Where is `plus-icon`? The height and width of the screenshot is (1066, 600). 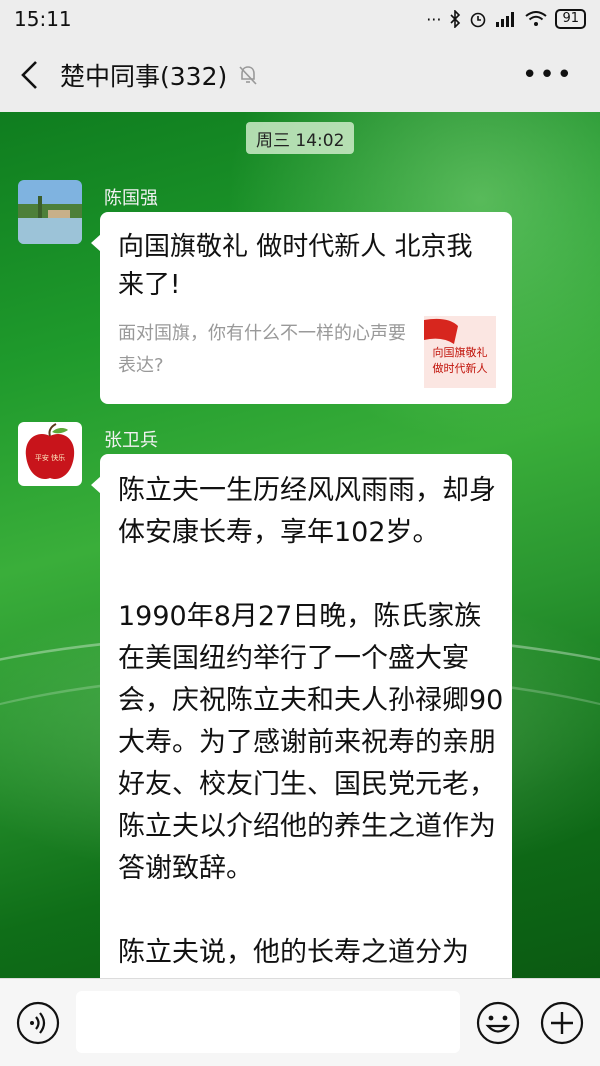
plus-icon is located at coordinates (562, 1023).